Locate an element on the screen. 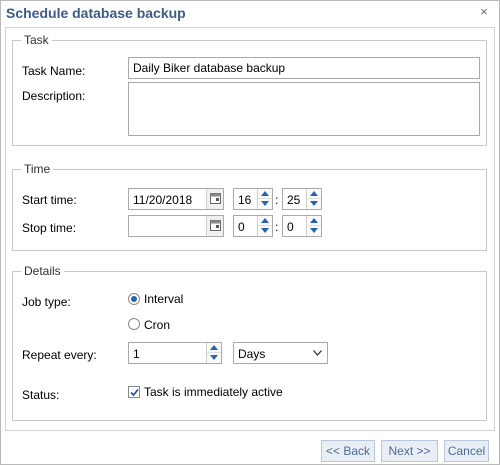  status-label: Status: is located at coordinates (41, 395).